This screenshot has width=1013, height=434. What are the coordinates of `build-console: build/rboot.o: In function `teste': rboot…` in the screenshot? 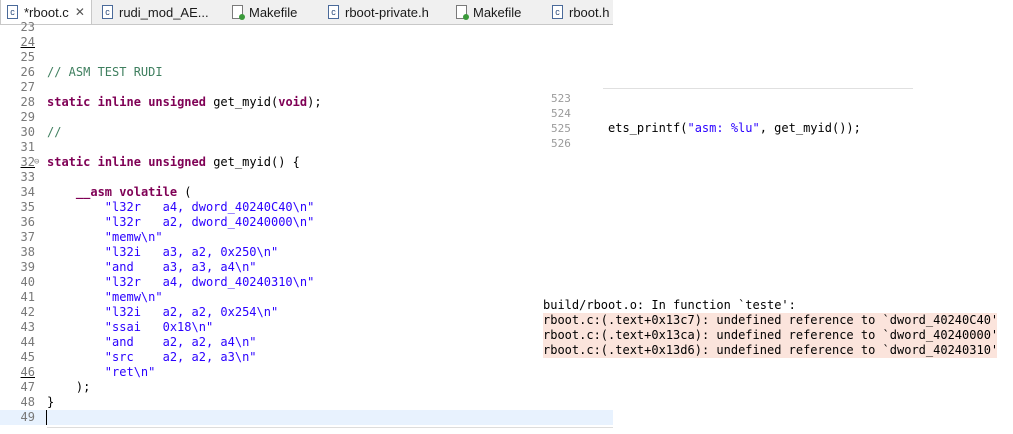 It's located at (778, 333).